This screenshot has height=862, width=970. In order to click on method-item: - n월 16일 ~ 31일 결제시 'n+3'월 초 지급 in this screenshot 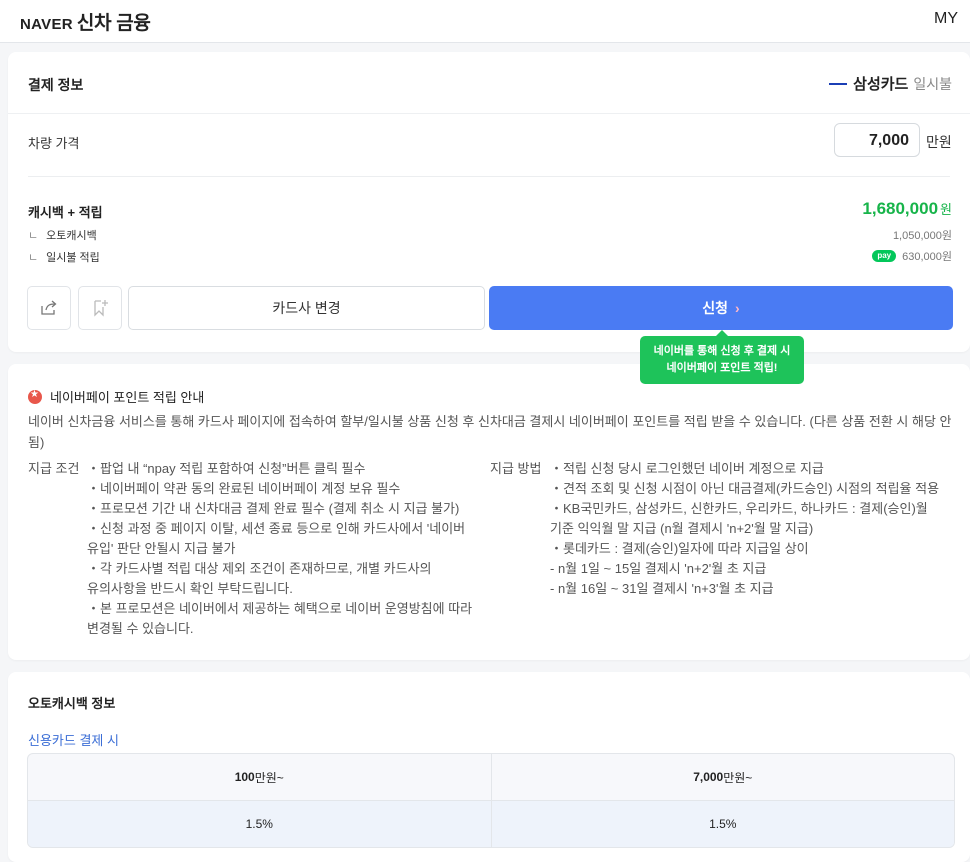, I will do `click(662, 588)`.